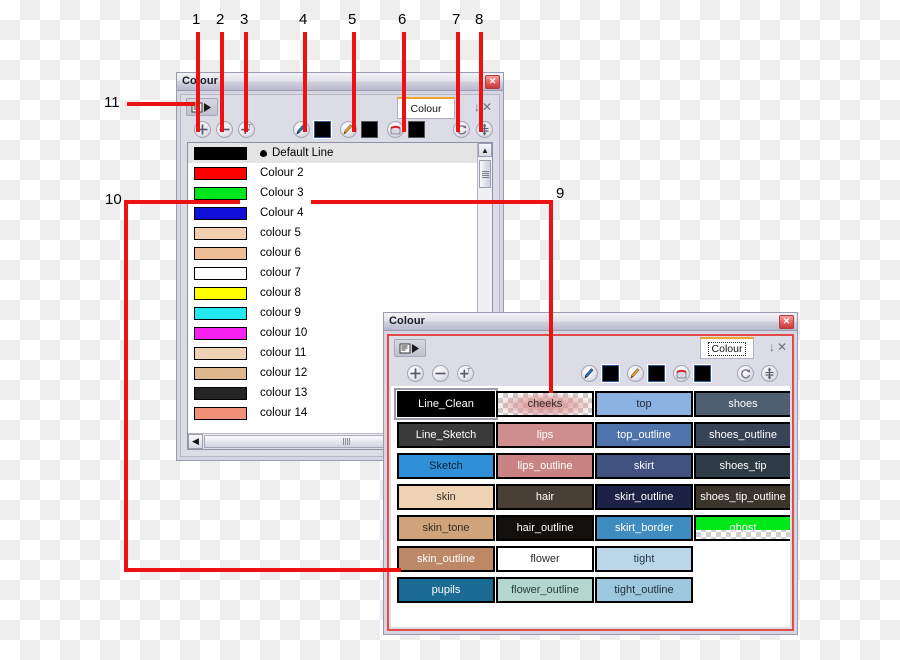  I want to click on palette-cell: skin_tone, so click(446, 528).